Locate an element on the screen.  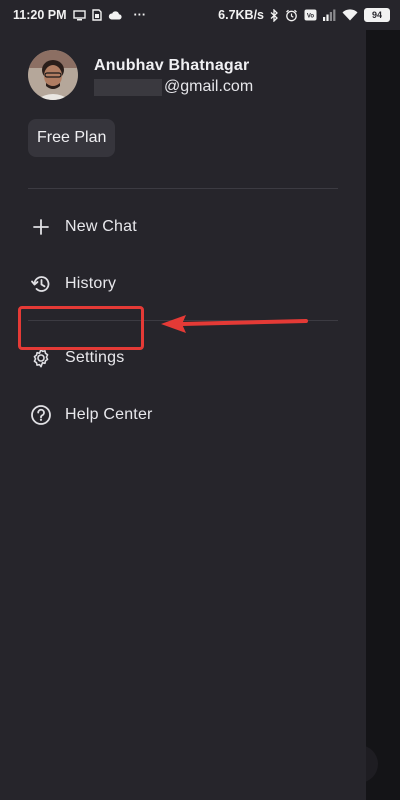
bluetooth-icon is located at coordinates (274, 15).